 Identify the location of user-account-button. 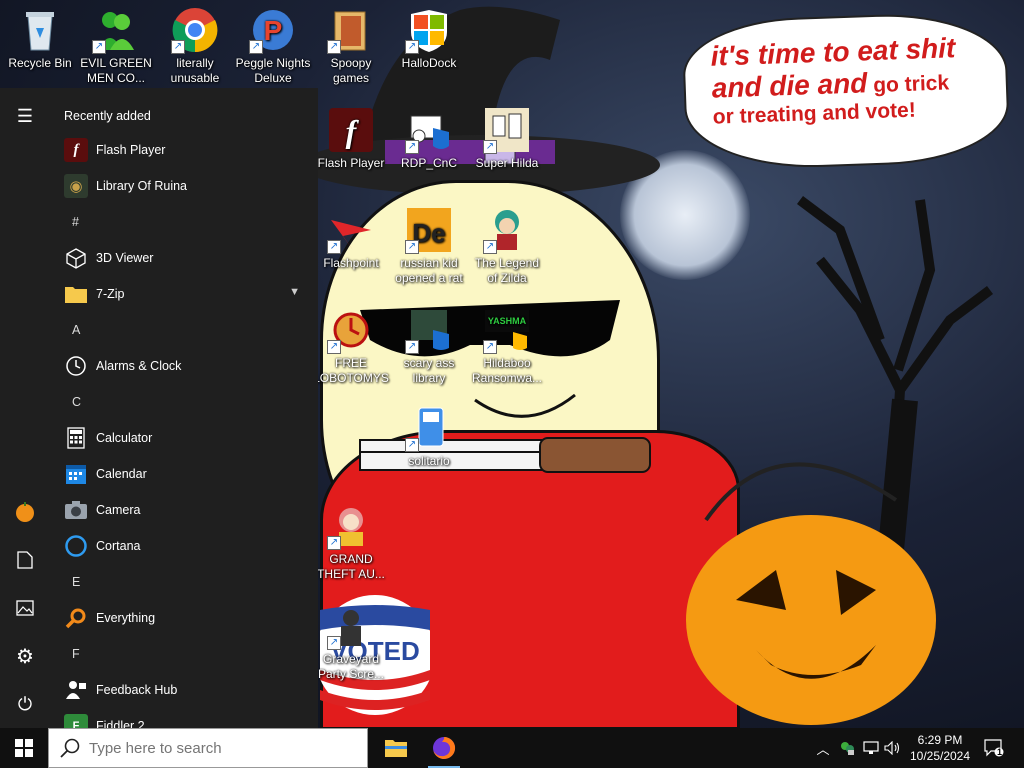
(25, 512).